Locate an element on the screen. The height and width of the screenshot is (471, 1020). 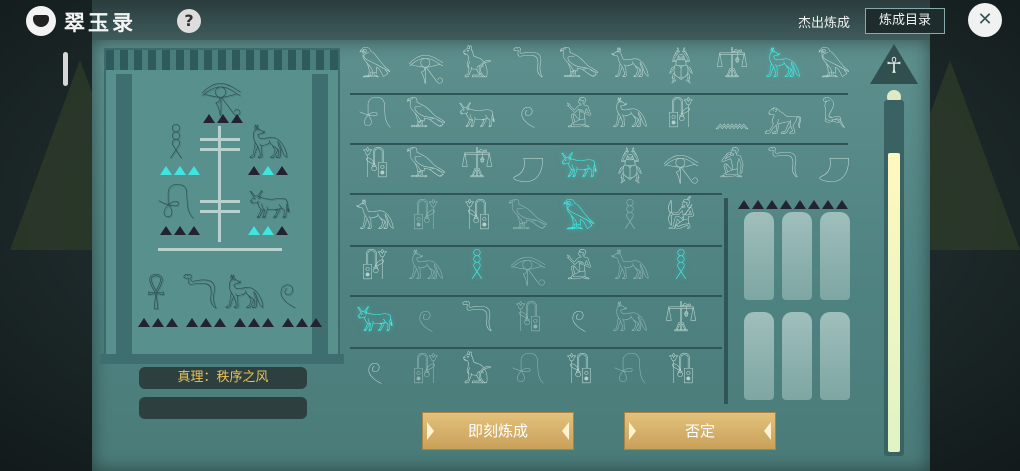
truth-label: 真理：秩序之风 is located at coordinates (223, 378).